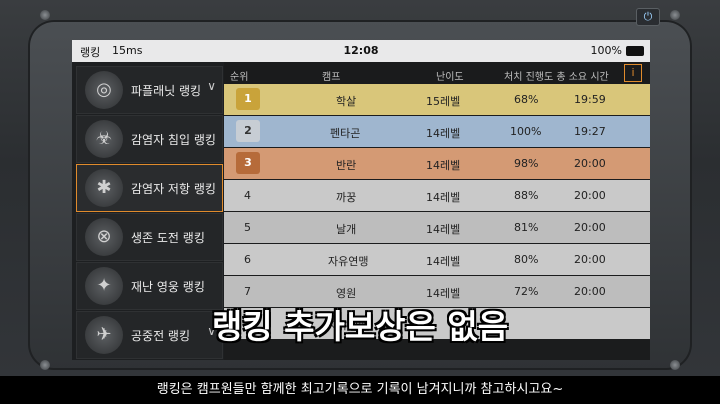  What do you see at coordinates (360, 326) in the screenshot?
I see `overlay-caption: 랭킹 추가보상은 없음` at bounding box center [360, 326].